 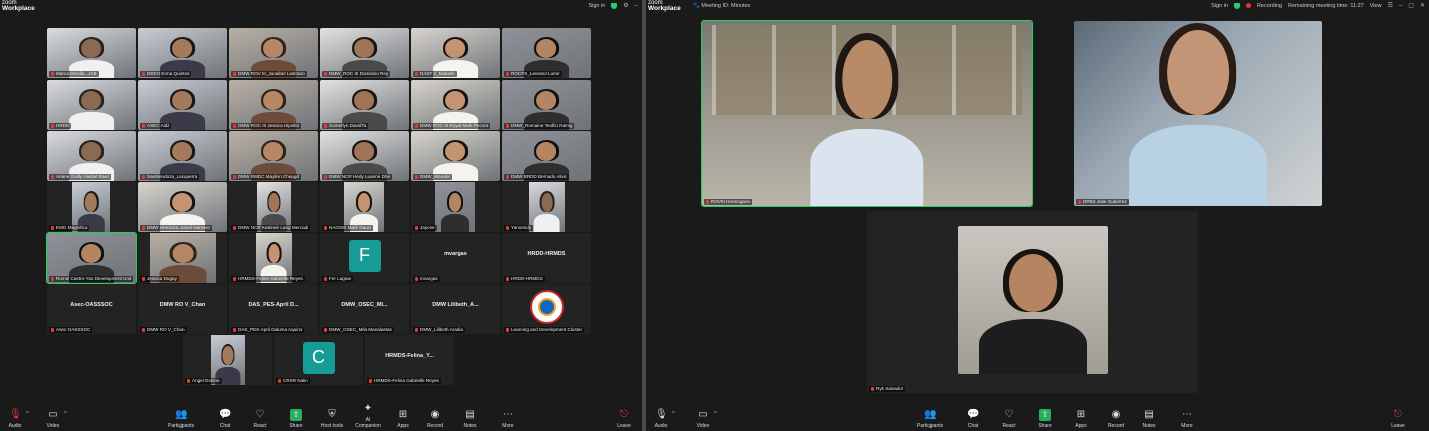 What do you see at coordinates (269, 74) in the screenshot?
I see `participant-name: DMW ROV III_Junaibel Lastrano` at bounding box center [269, 74].